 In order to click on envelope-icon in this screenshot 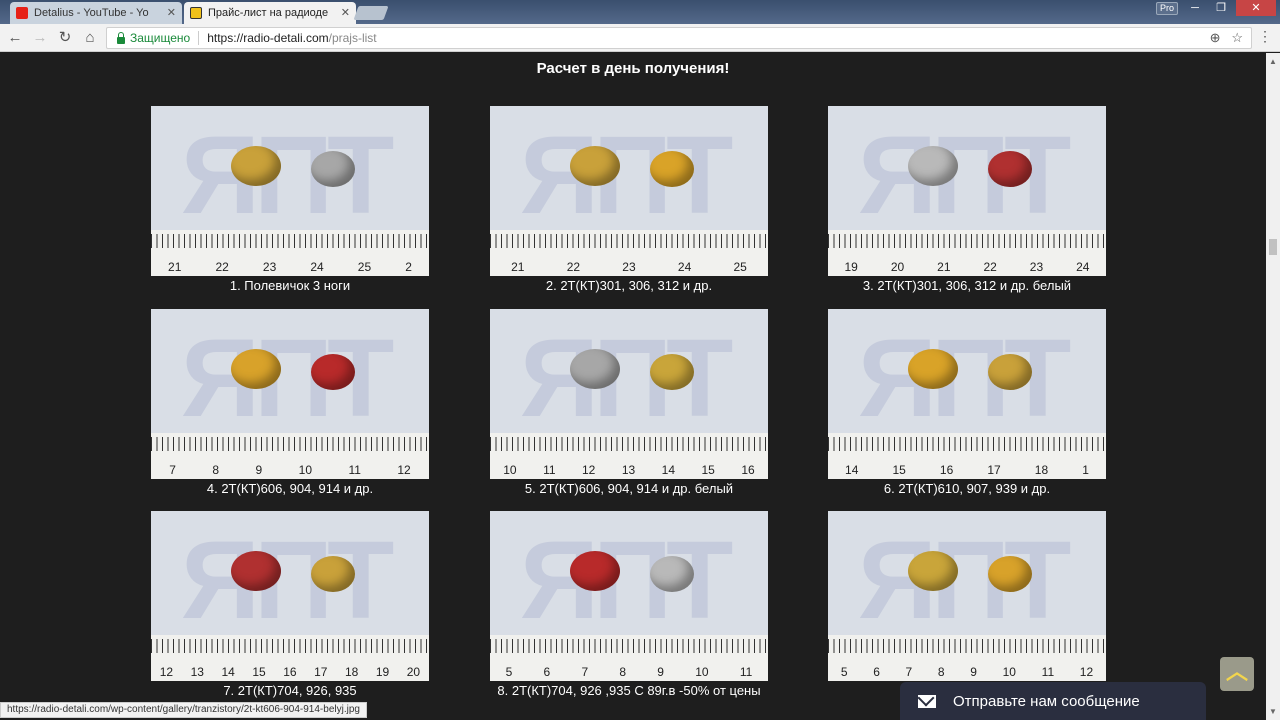, I will do `click(927, 701)`.